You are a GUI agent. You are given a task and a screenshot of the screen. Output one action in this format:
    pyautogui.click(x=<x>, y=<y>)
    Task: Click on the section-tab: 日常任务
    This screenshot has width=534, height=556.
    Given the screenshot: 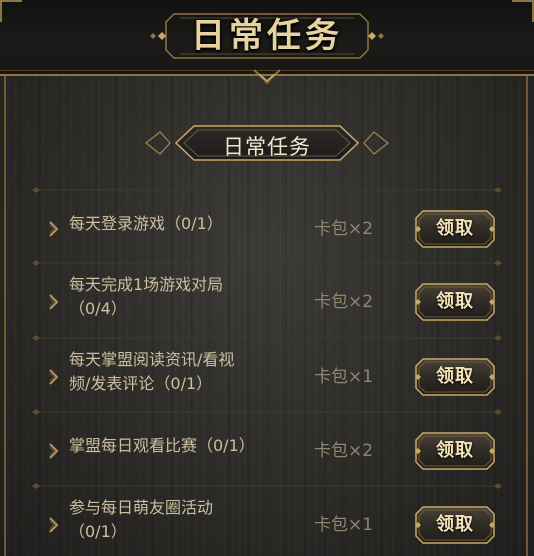 What is the action you would take?
    pyautogui.click(x=267, y=143)
    